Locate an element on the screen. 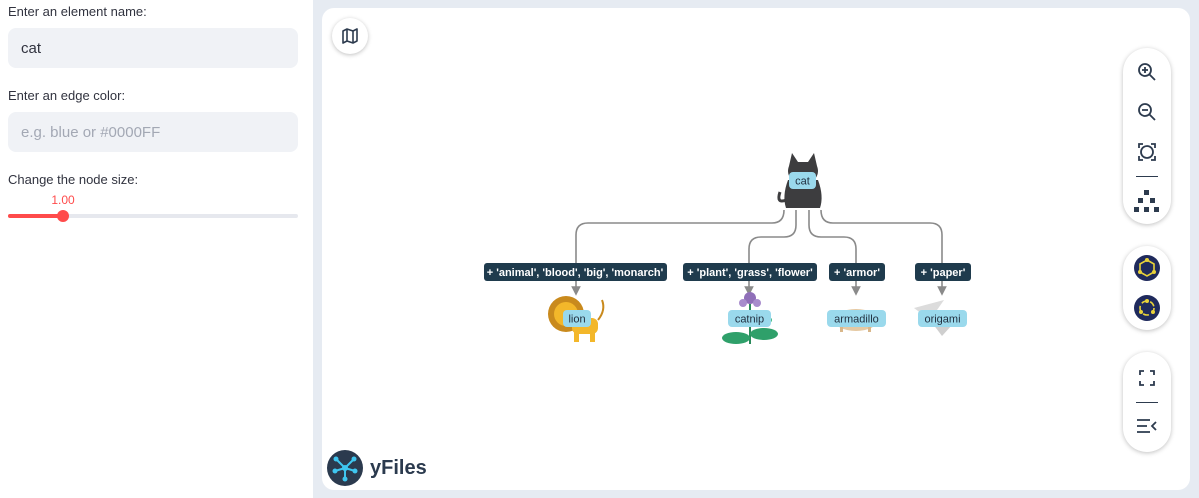 The width and height of the screenshot is (1199, 498). radial-layout-button is located at coordinates (1147, 268).